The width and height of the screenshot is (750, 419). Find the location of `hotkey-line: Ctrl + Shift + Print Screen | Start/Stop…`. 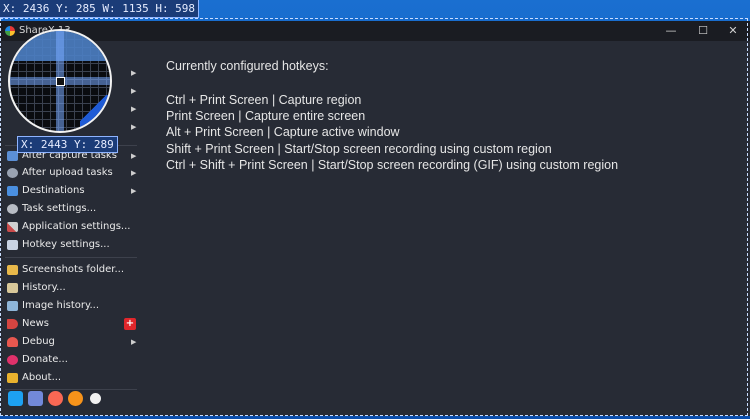

hotkey-line: Ctrl + Shift + Print Screen | Start/Stop… is located at coordinates (392, 165).